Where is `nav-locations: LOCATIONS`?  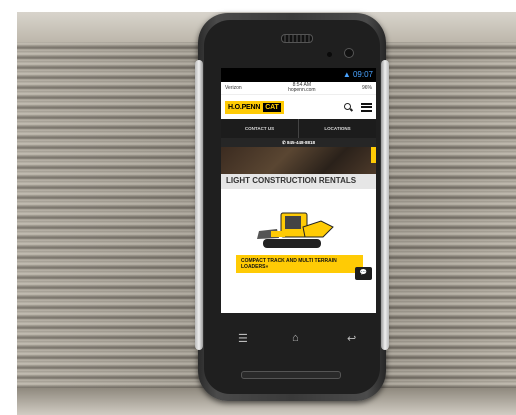
nav-locations: LOCATIONS is located at coordinates (337, 128).